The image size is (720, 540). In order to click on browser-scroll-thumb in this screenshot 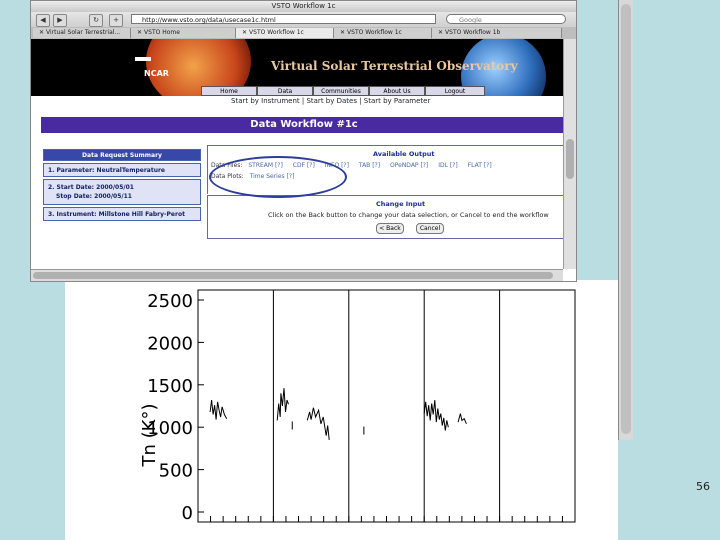, I will do `click(570, 159)`.